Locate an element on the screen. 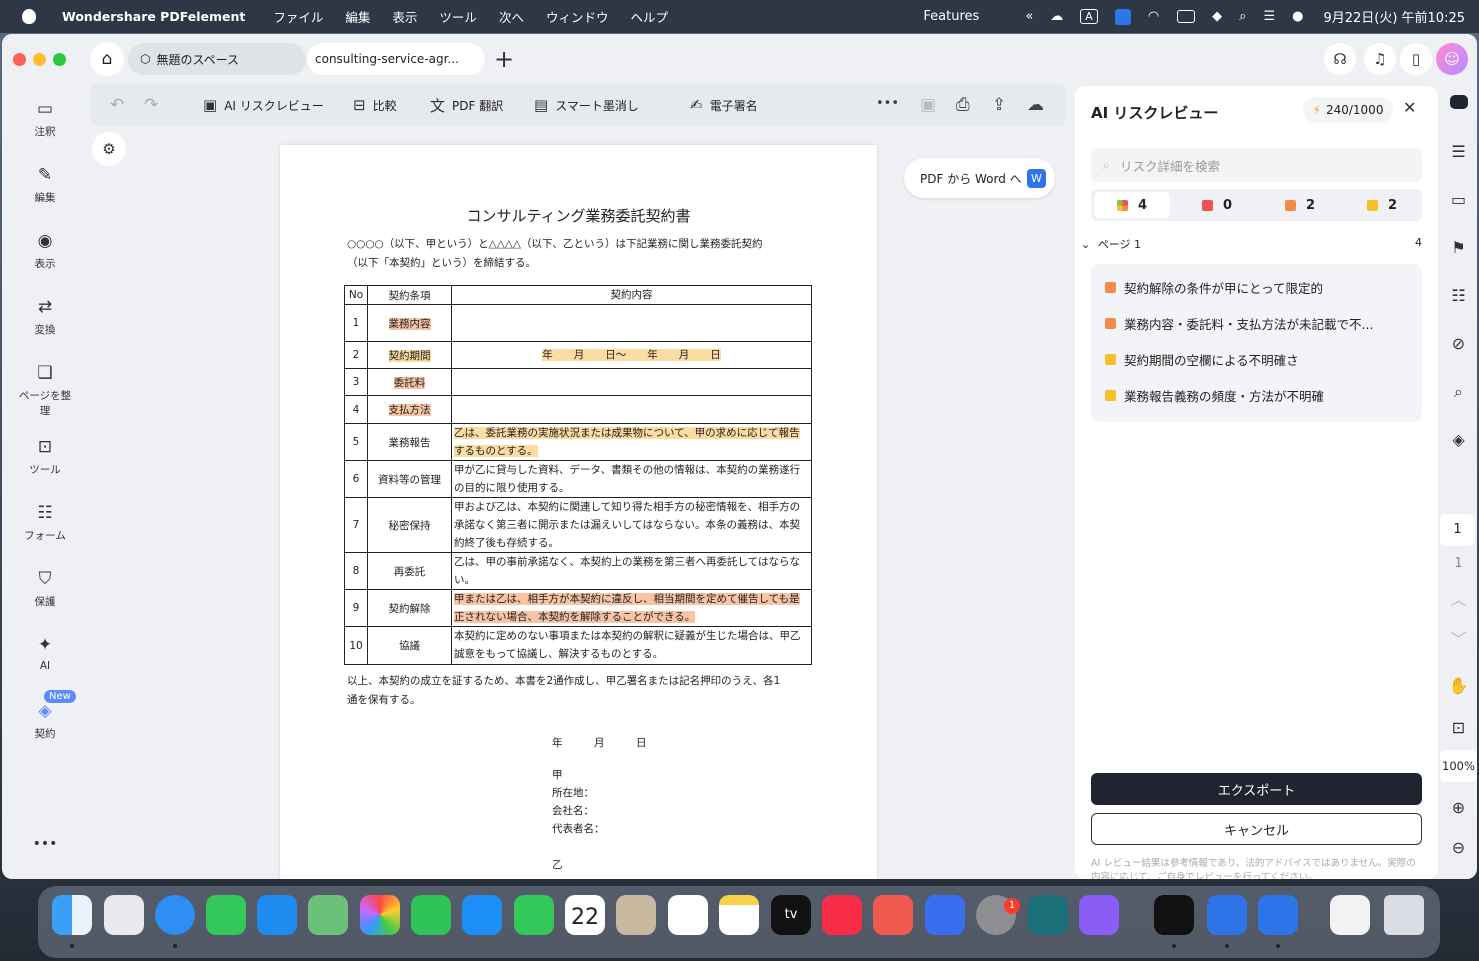 This screenshot has height=961, width=1479. notes-icon is located at coordinates (739, 915).